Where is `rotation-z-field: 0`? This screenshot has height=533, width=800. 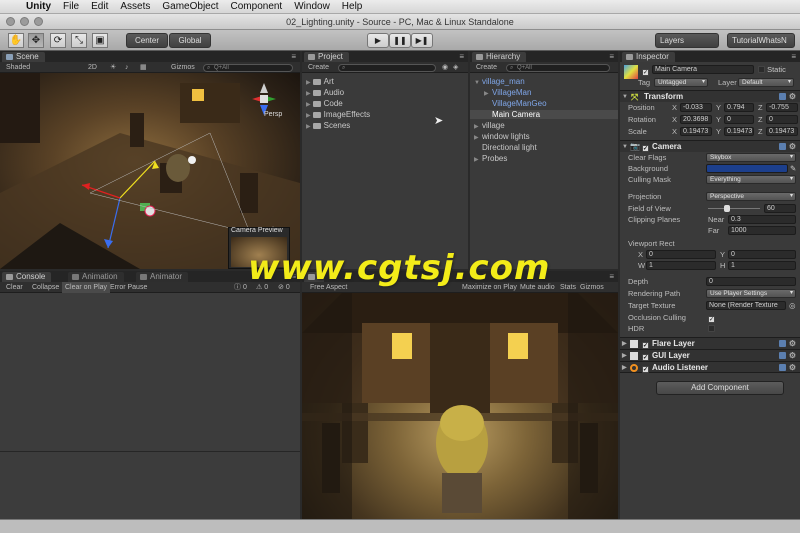 rotation-z-field: 0 is located at coordinates (782, 119).